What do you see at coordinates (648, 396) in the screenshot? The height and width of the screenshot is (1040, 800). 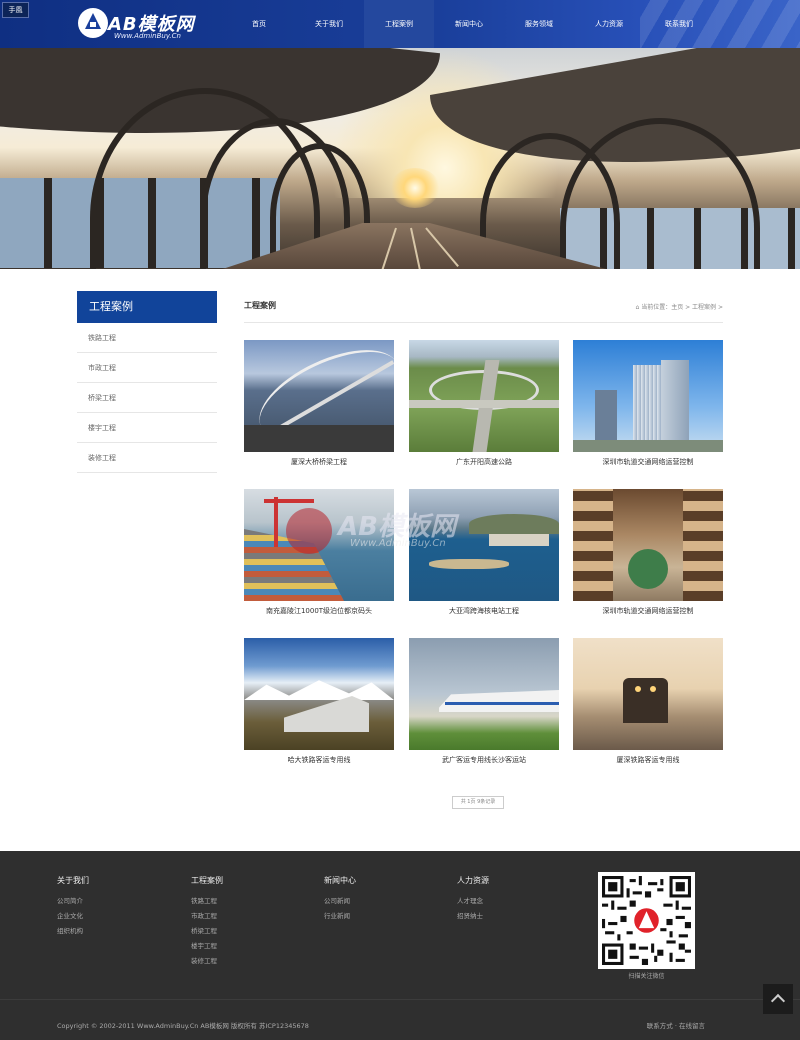 I see `case-image-towers` at bounding box center [648, 396].